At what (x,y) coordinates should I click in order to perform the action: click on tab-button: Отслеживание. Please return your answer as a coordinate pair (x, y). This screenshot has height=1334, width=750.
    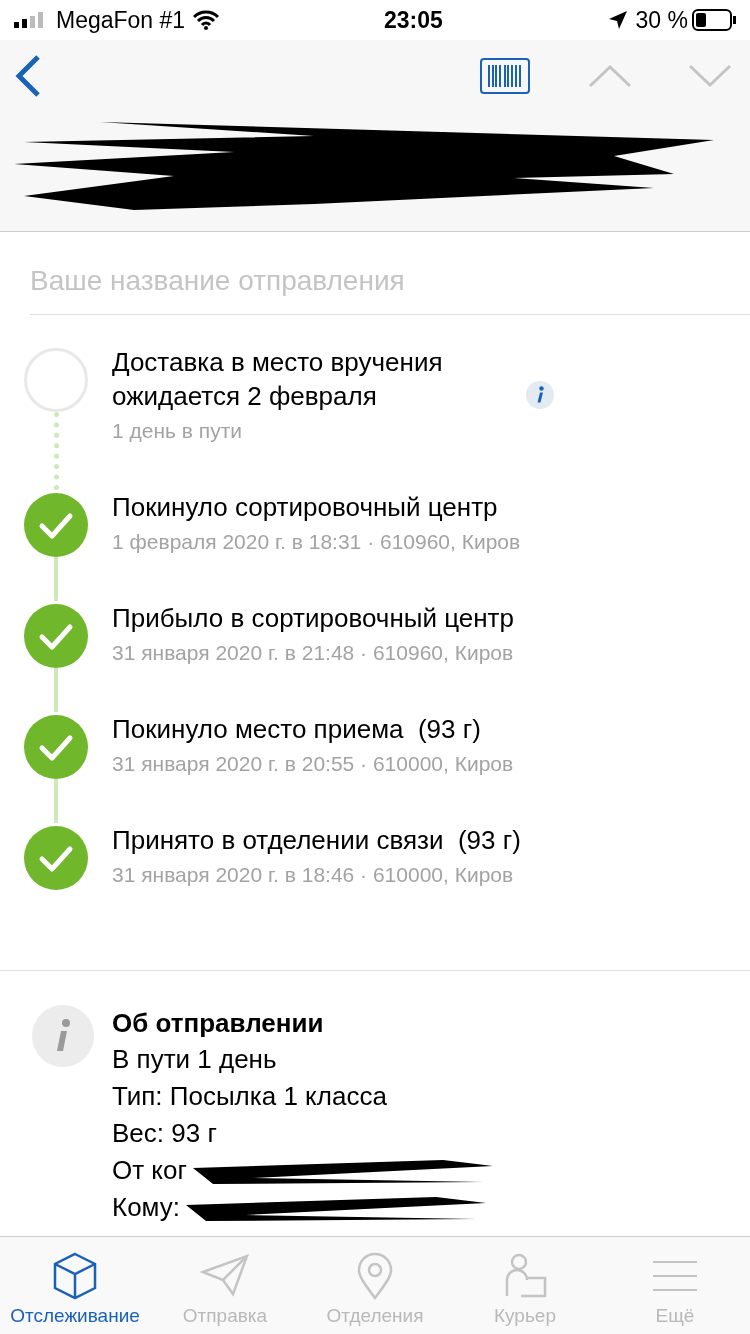
    Looking at the image, I should click on (75, 1285).